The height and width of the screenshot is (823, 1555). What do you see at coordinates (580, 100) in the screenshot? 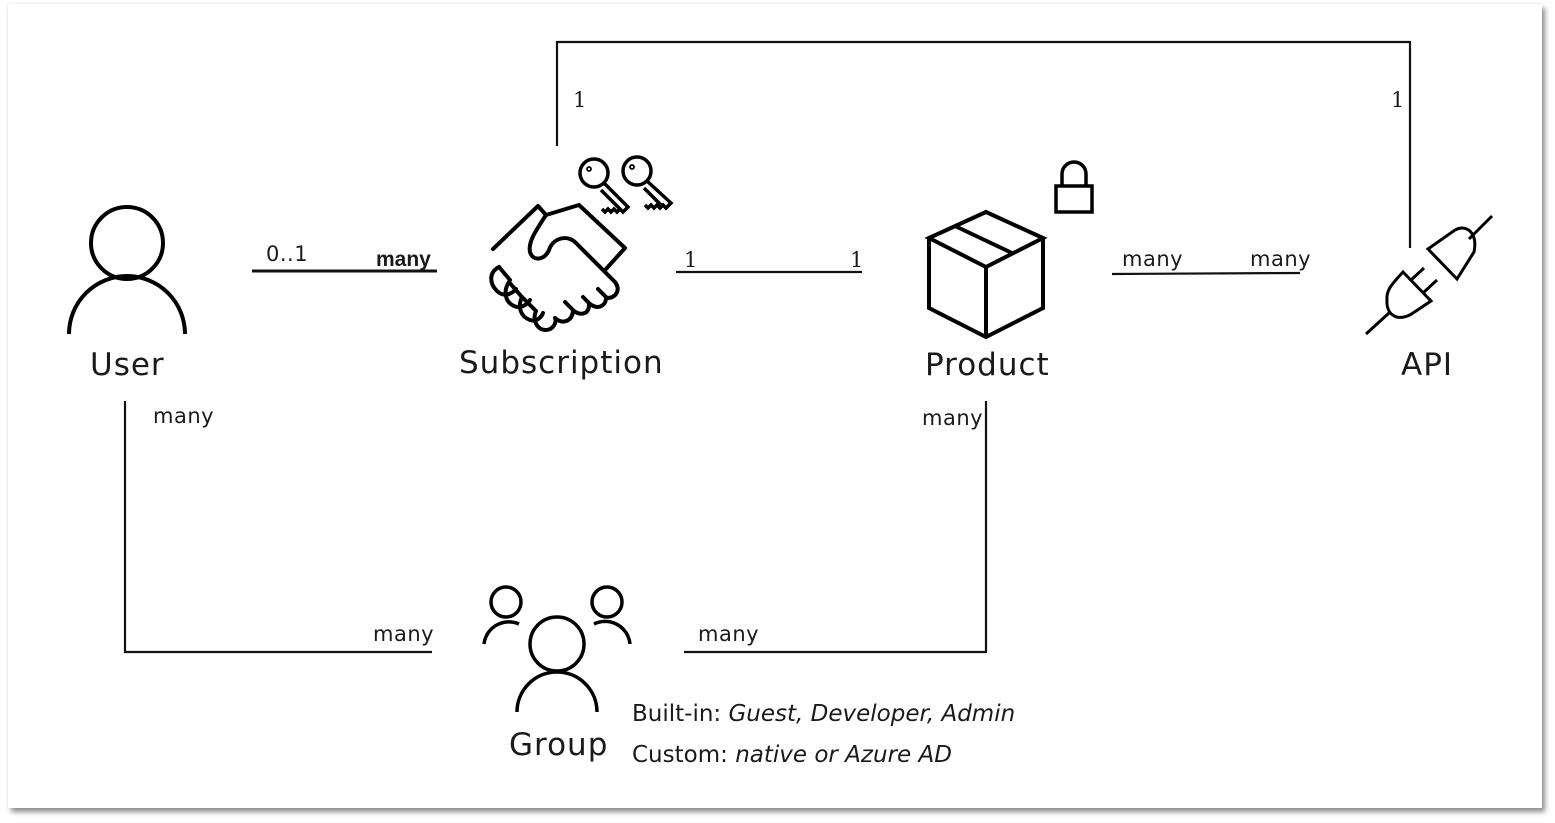
I see `cardinality-subscription-api-from: 1` at bounding box center [580, 100].